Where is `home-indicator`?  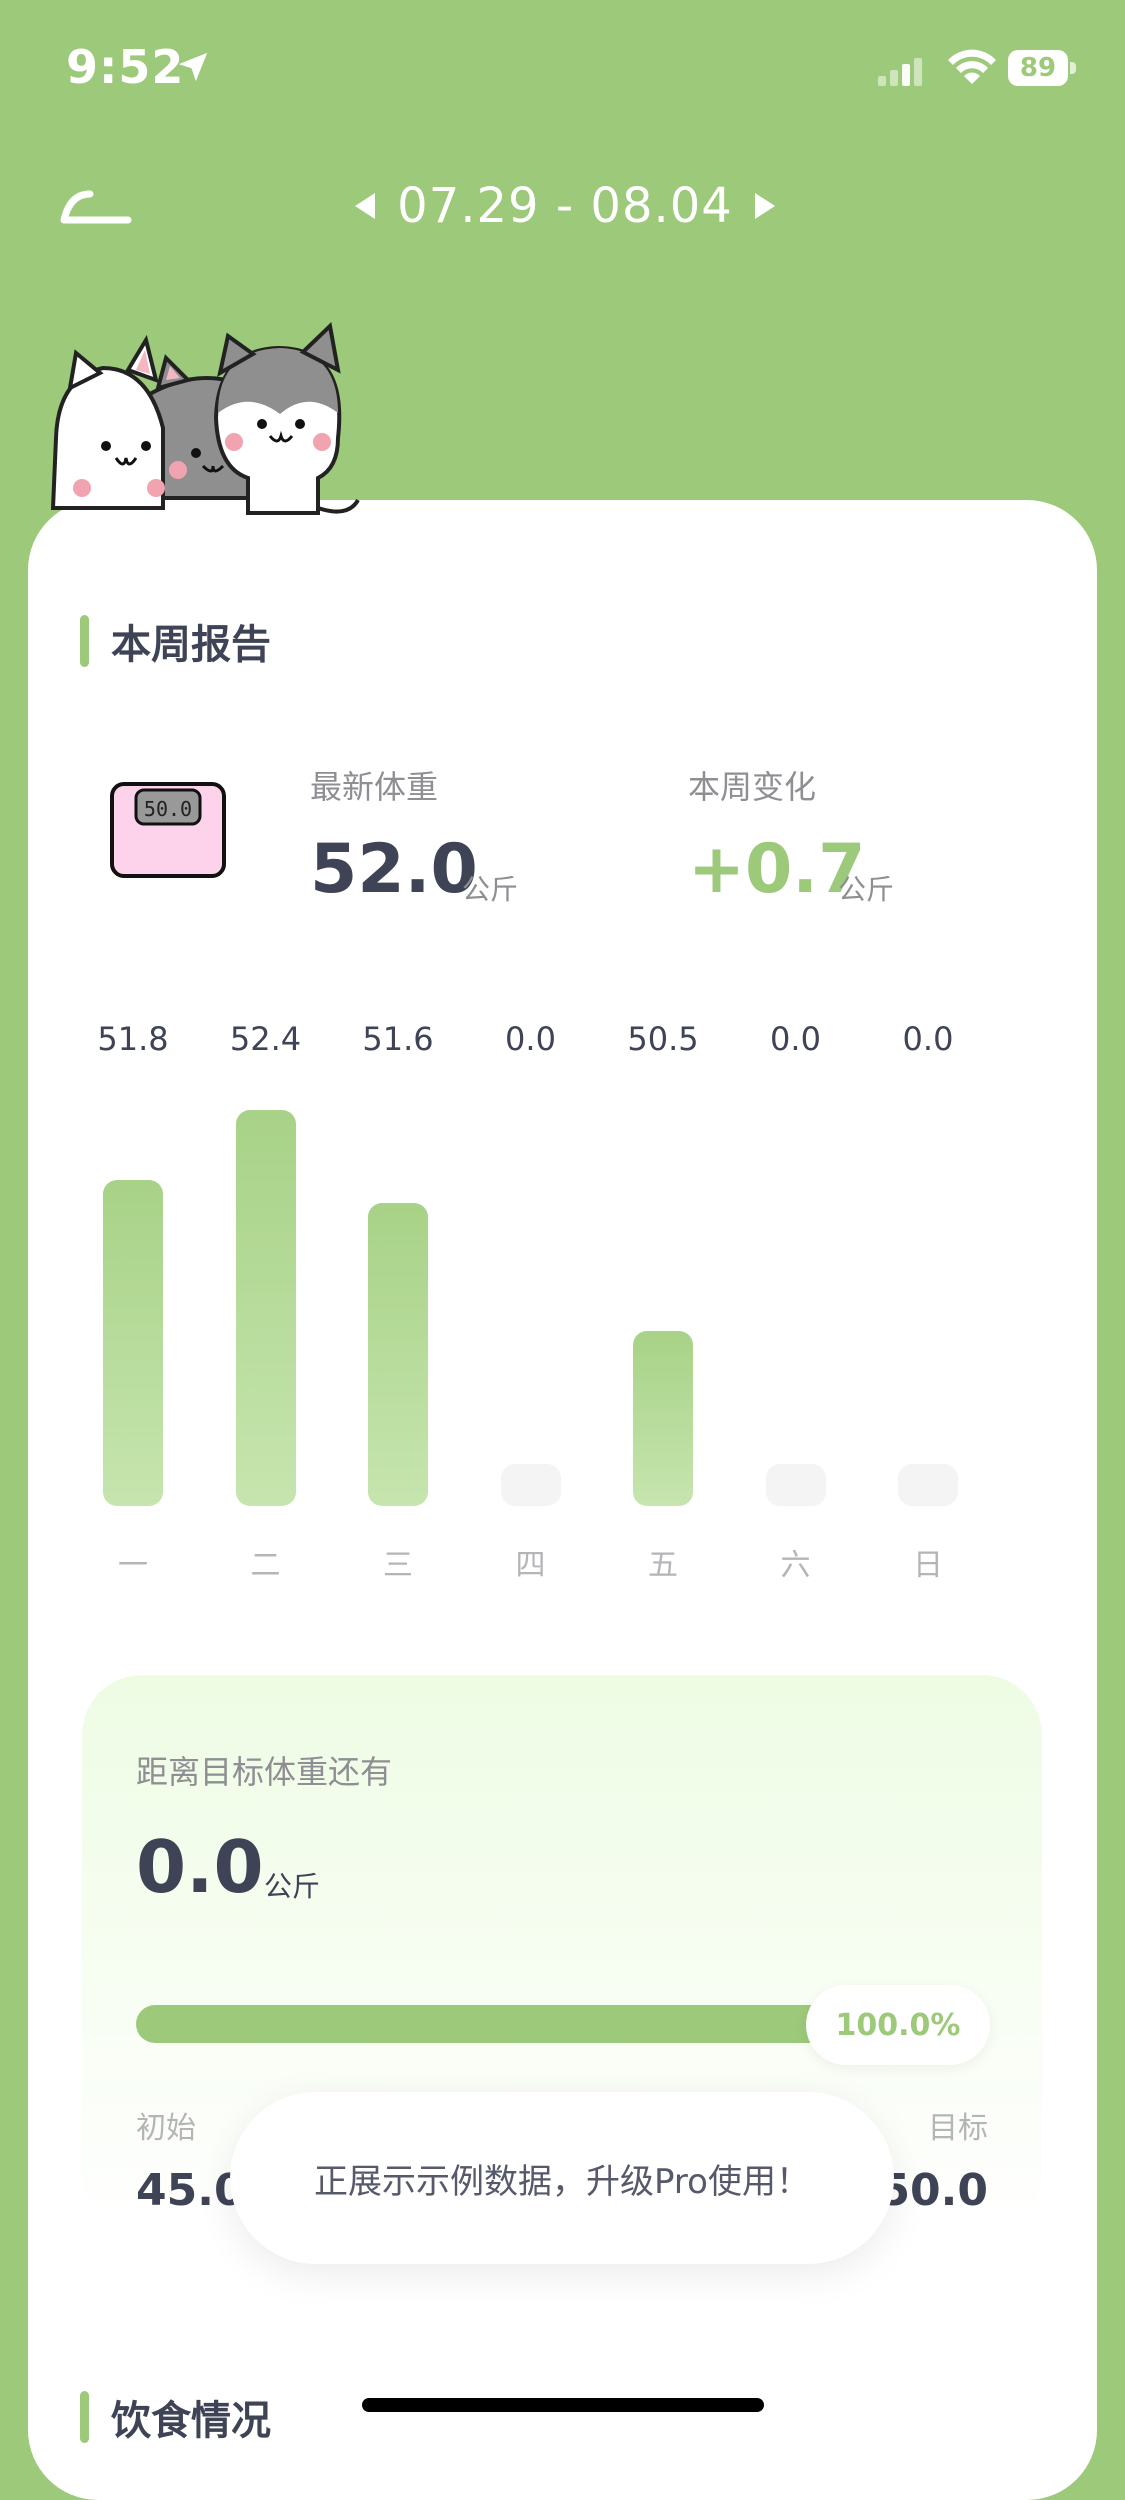
home-indicator is located at coordinates (563, 2405).